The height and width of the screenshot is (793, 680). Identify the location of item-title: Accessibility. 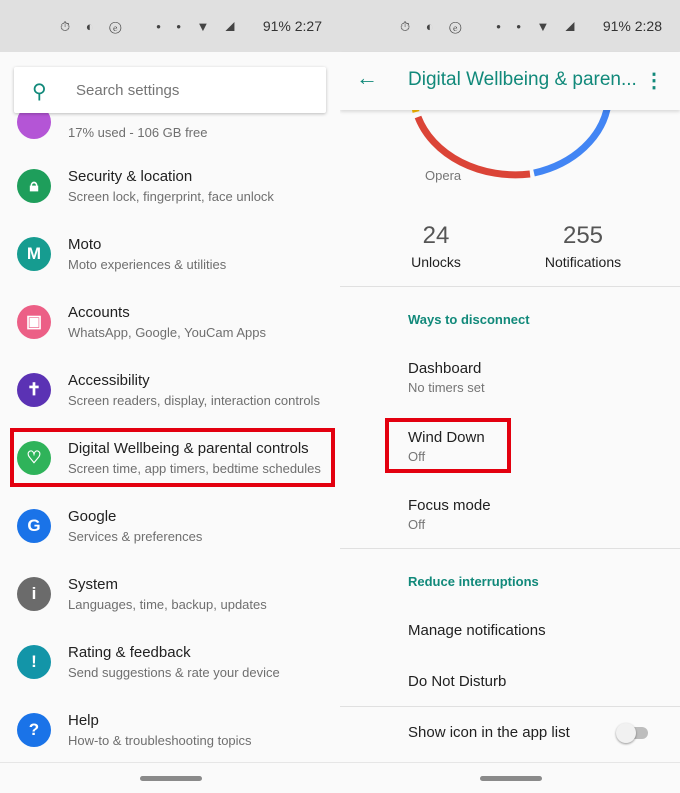
(109, 380).